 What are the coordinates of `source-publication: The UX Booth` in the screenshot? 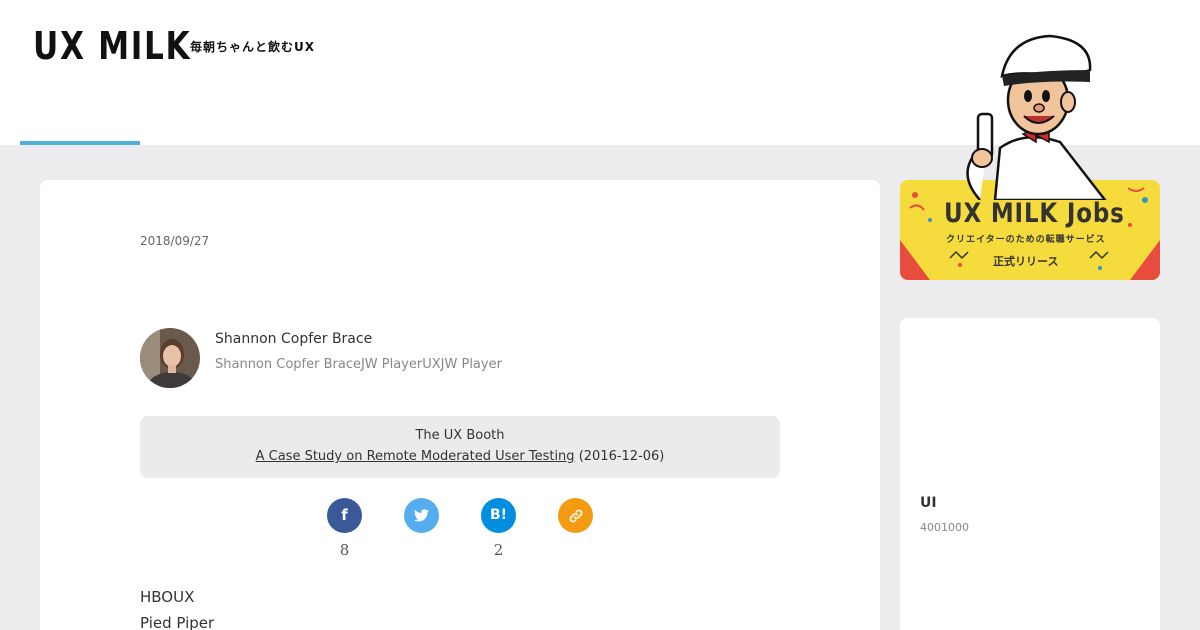 It's located at (460, 435).